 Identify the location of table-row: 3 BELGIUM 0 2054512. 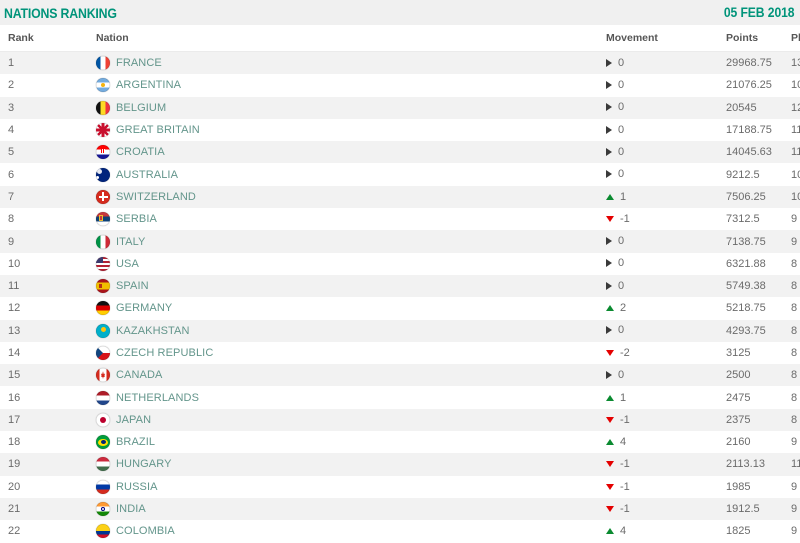
(400, 107).